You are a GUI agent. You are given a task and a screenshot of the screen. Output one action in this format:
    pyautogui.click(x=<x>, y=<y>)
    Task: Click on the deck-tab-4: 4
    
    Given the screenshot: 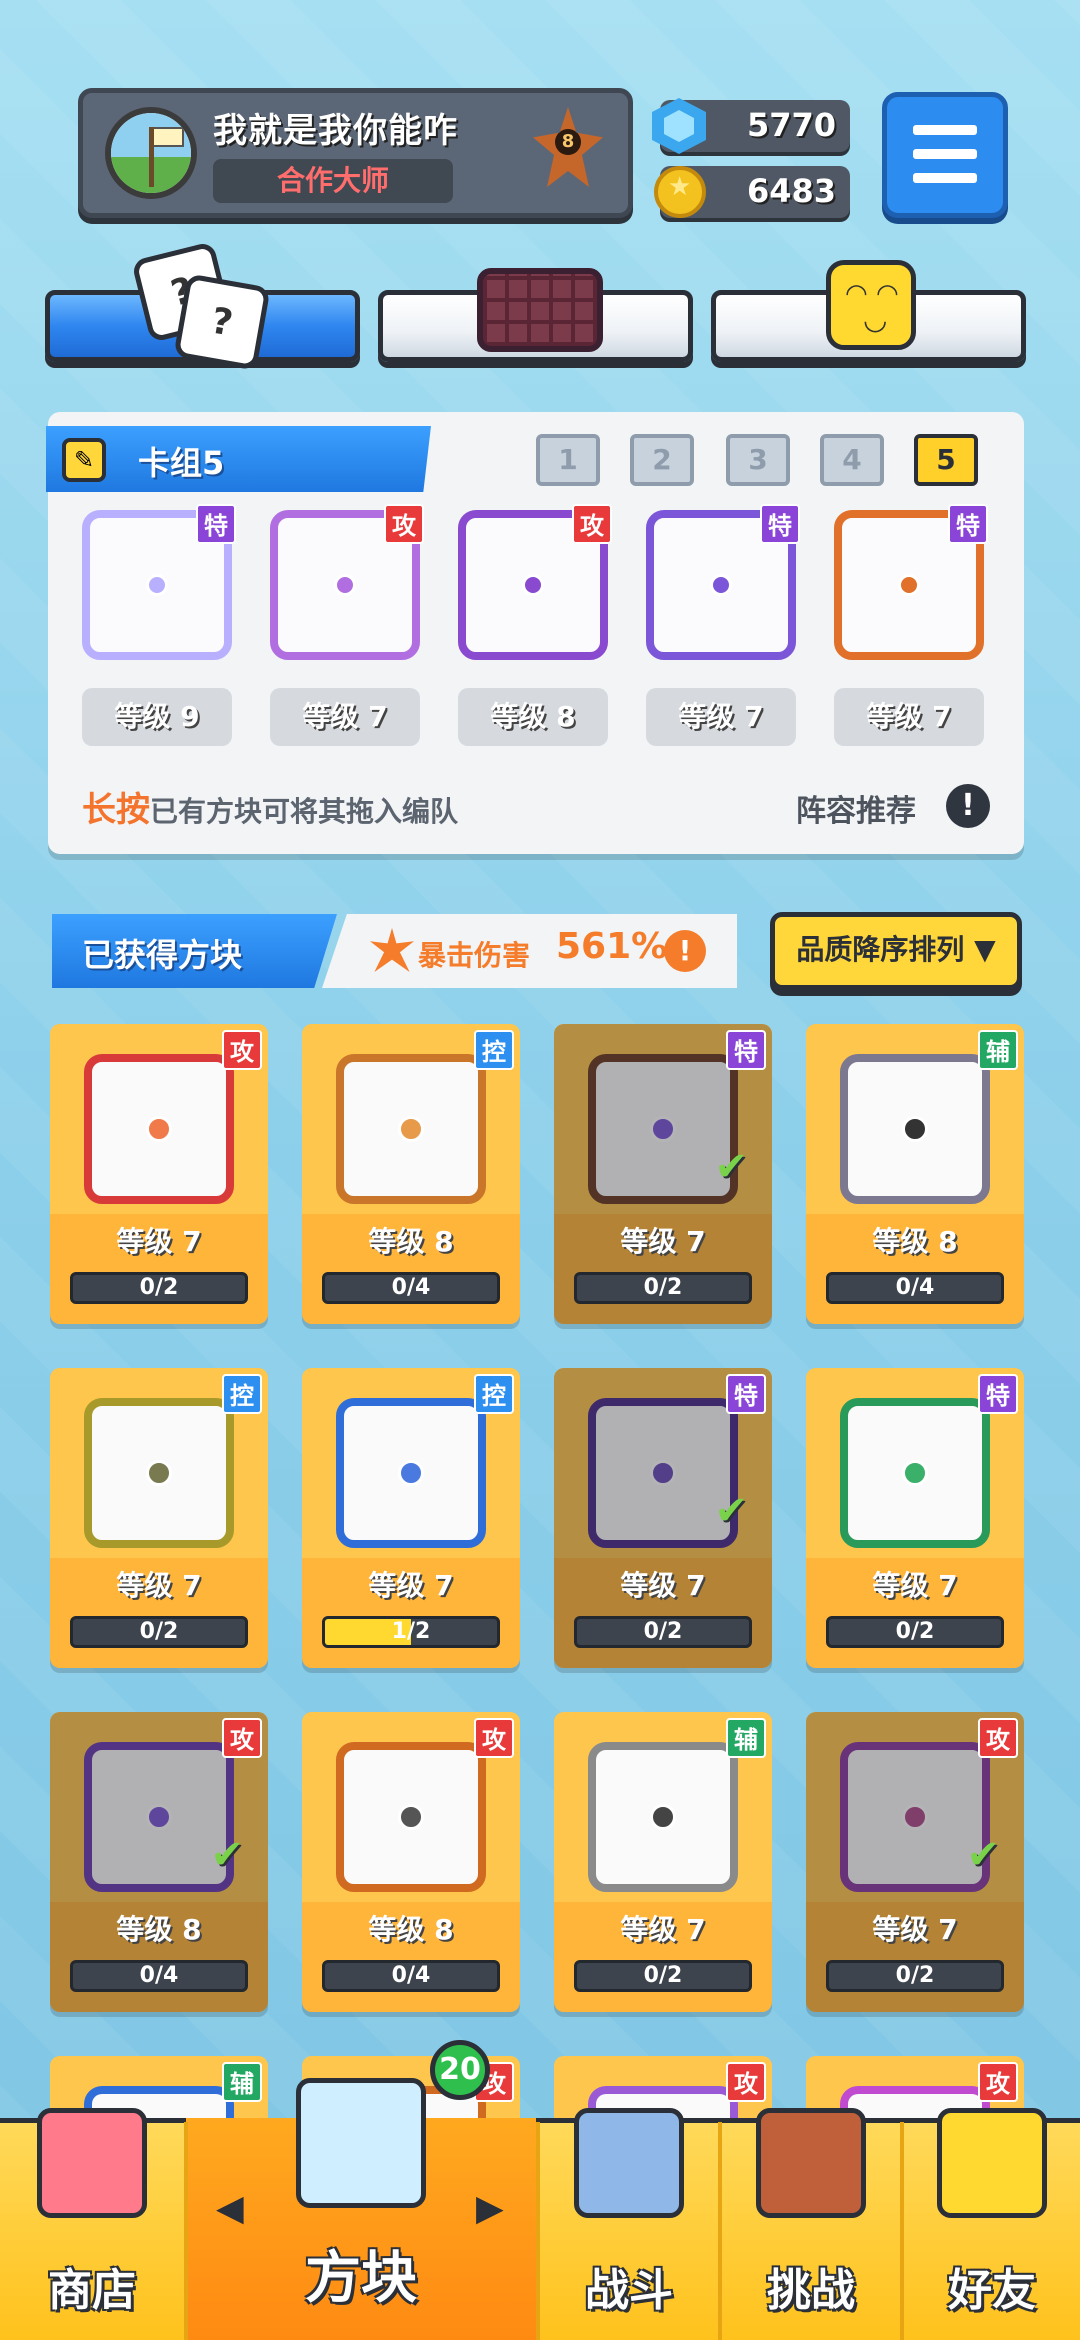 What is the action you would take?
    pyautogui.click(x=852, y=460)
    